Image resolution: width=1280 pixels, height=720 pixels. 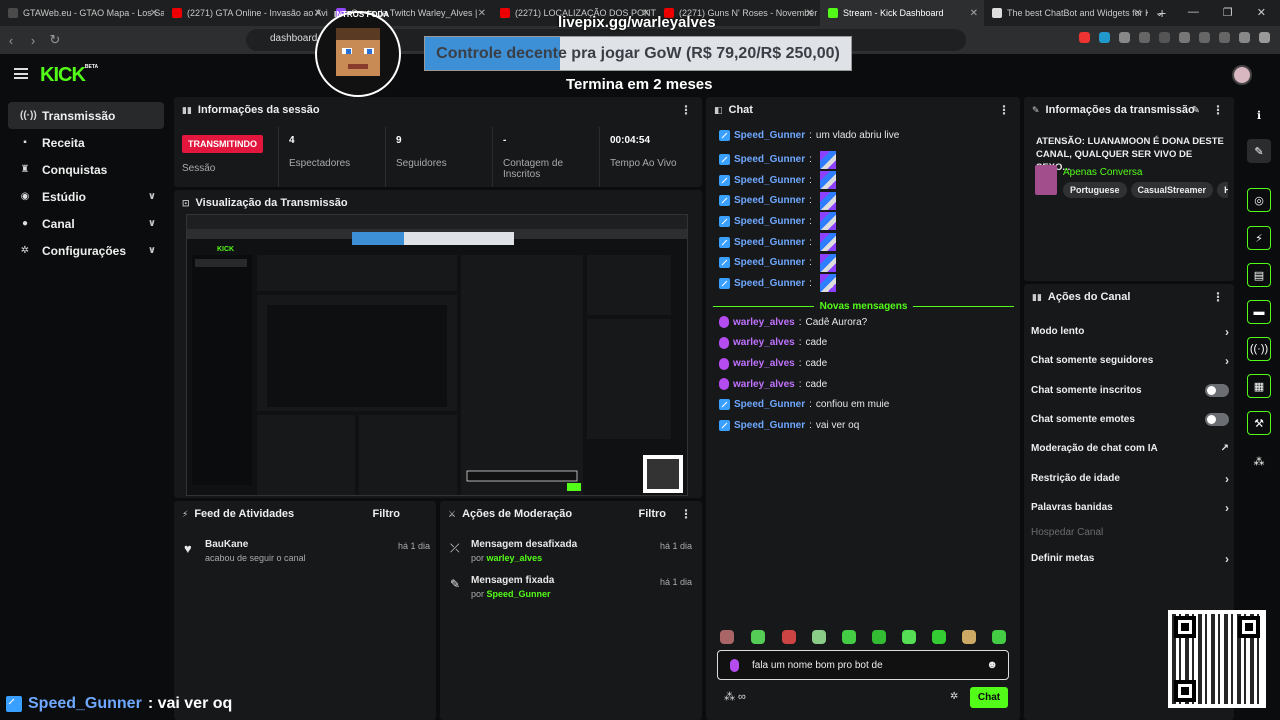 What do you see at coordinates (1259, 275) in the screenshot?
I see `document-icon: ▤` at bounding box center [1259, 275].